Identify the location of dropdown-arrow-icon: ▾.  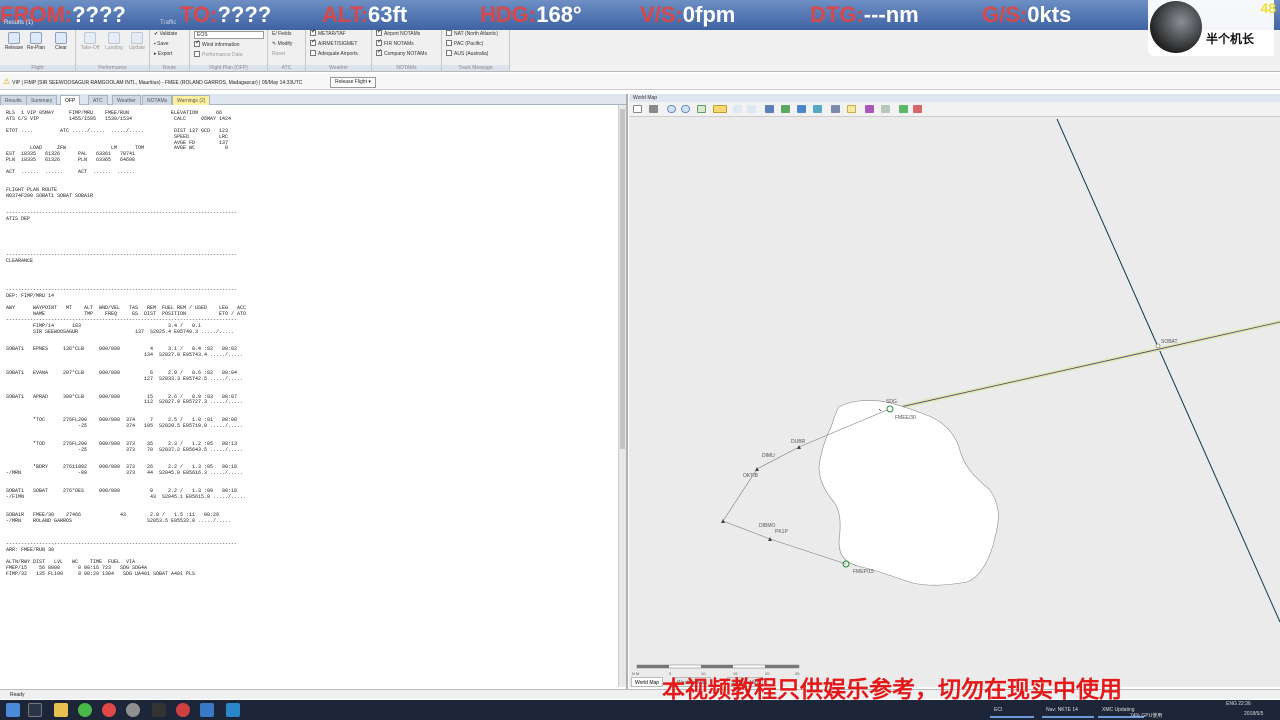
(369, 82).